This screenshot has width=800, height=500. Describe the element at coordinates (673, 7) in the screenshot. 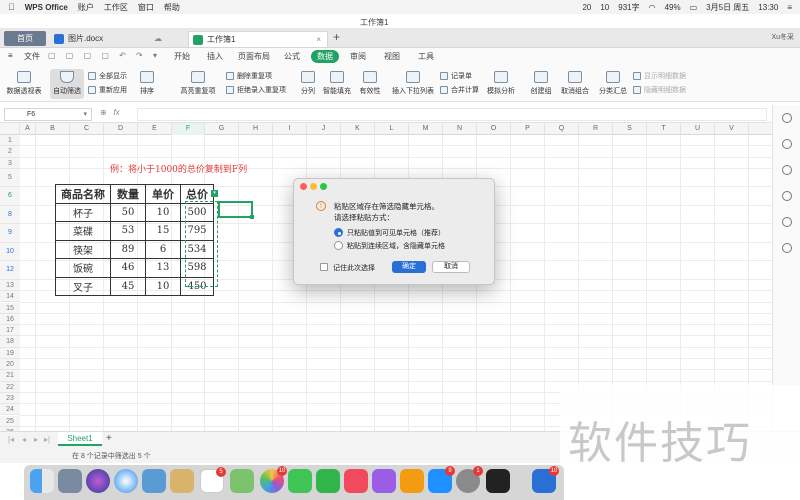

I see `battery-level: 49%` at that location.